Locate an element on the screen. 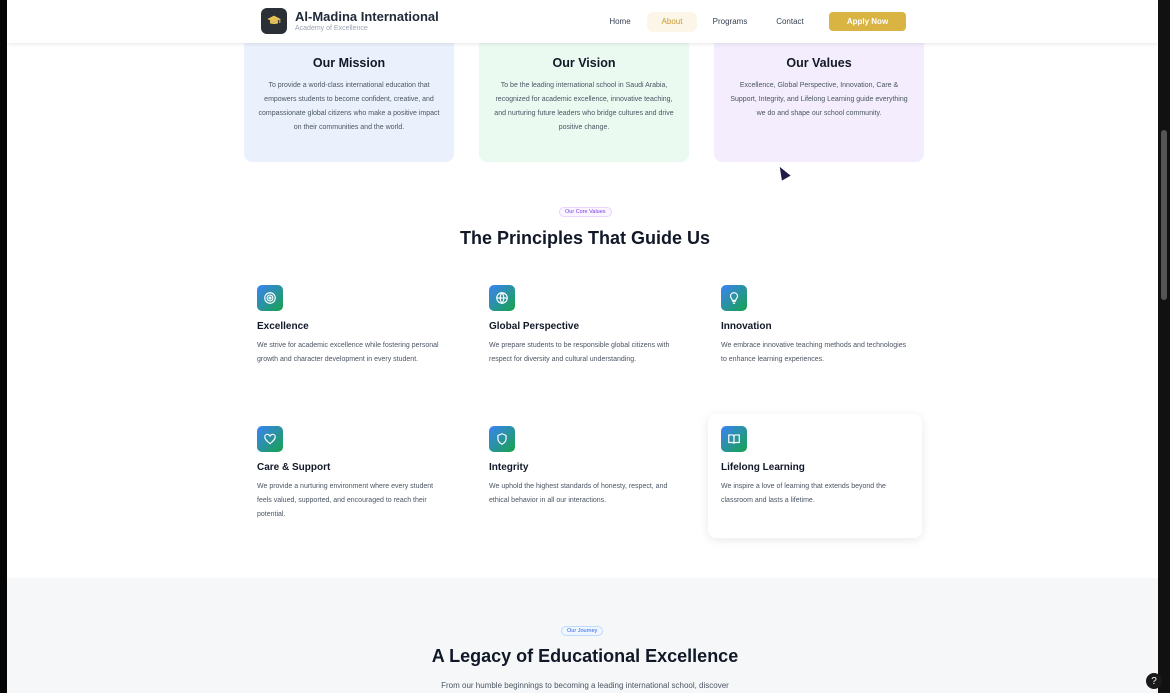 The height and width of the screenshot is (693, 1170). principle-title: Excellence is located at coordinates (283, 326).